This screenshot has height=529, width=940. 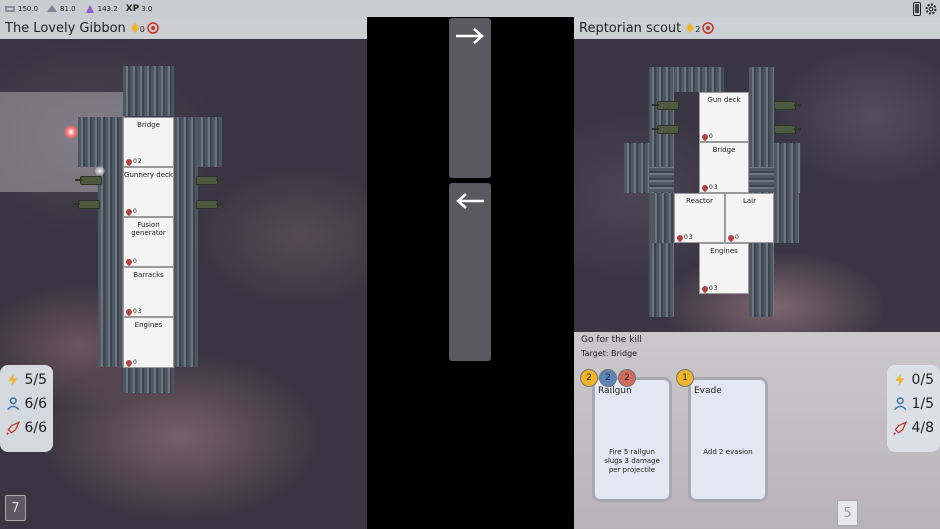 What do you see at coordinates (89, 8) in the screenshot?
I see `crystal-icon` at bounding box center [89, 8].